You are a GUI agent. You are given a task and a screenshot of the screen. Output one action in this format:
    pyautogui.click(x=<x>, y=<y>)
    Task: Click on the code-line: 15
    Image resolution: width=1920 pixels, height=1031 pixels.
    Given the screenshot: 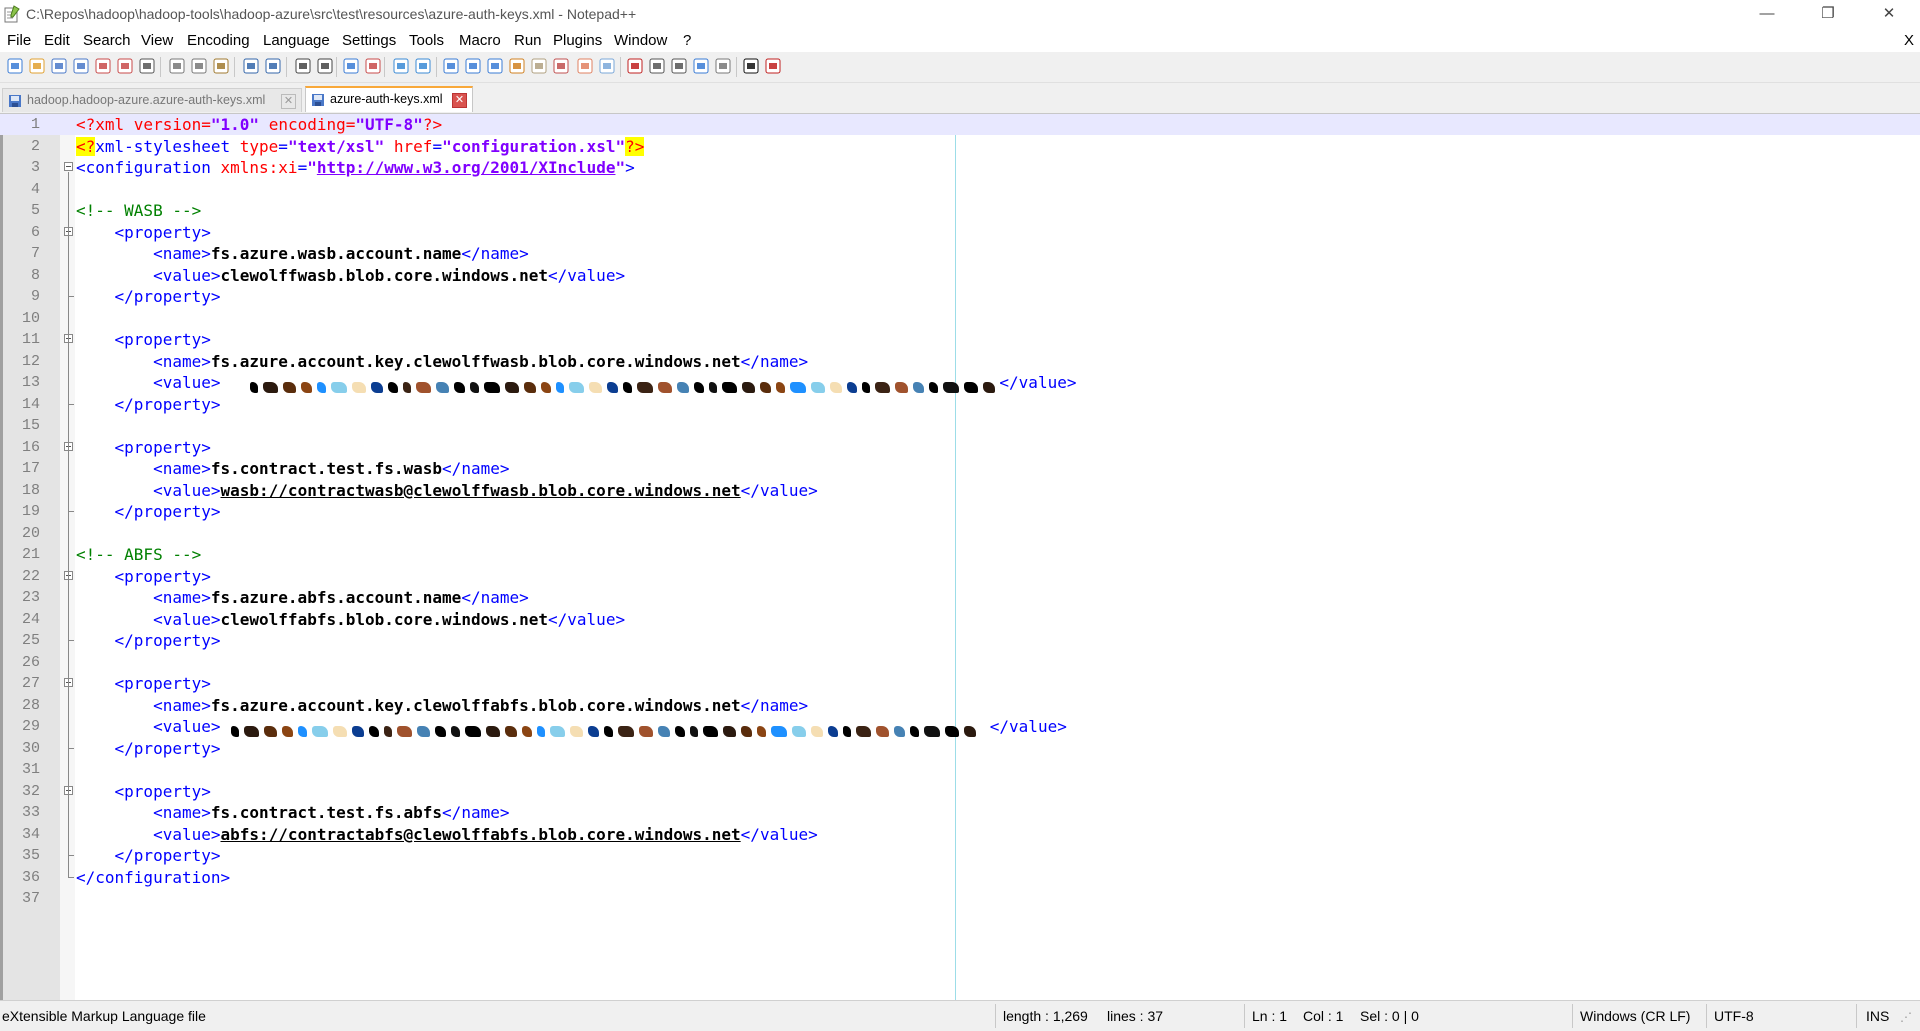 What is the action you would take?
    pyautogui.click(x=960, y=425)
    